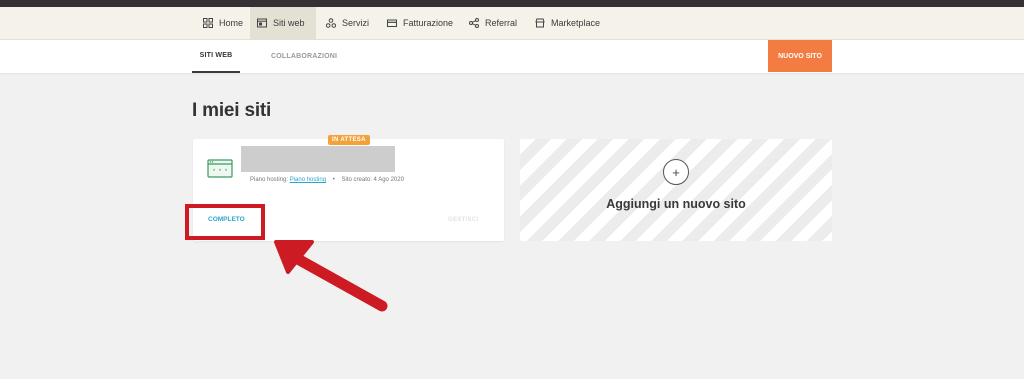  What do you see at coordinates (463, 220) in the screenshot?
I see `manage-button: GESTISCI` at bounding box center [463, 220].